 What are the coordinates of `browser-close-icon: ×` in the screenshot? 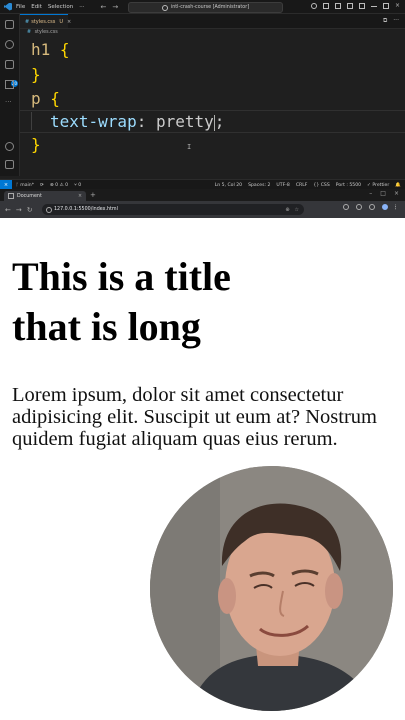 It's located at (396, 193).